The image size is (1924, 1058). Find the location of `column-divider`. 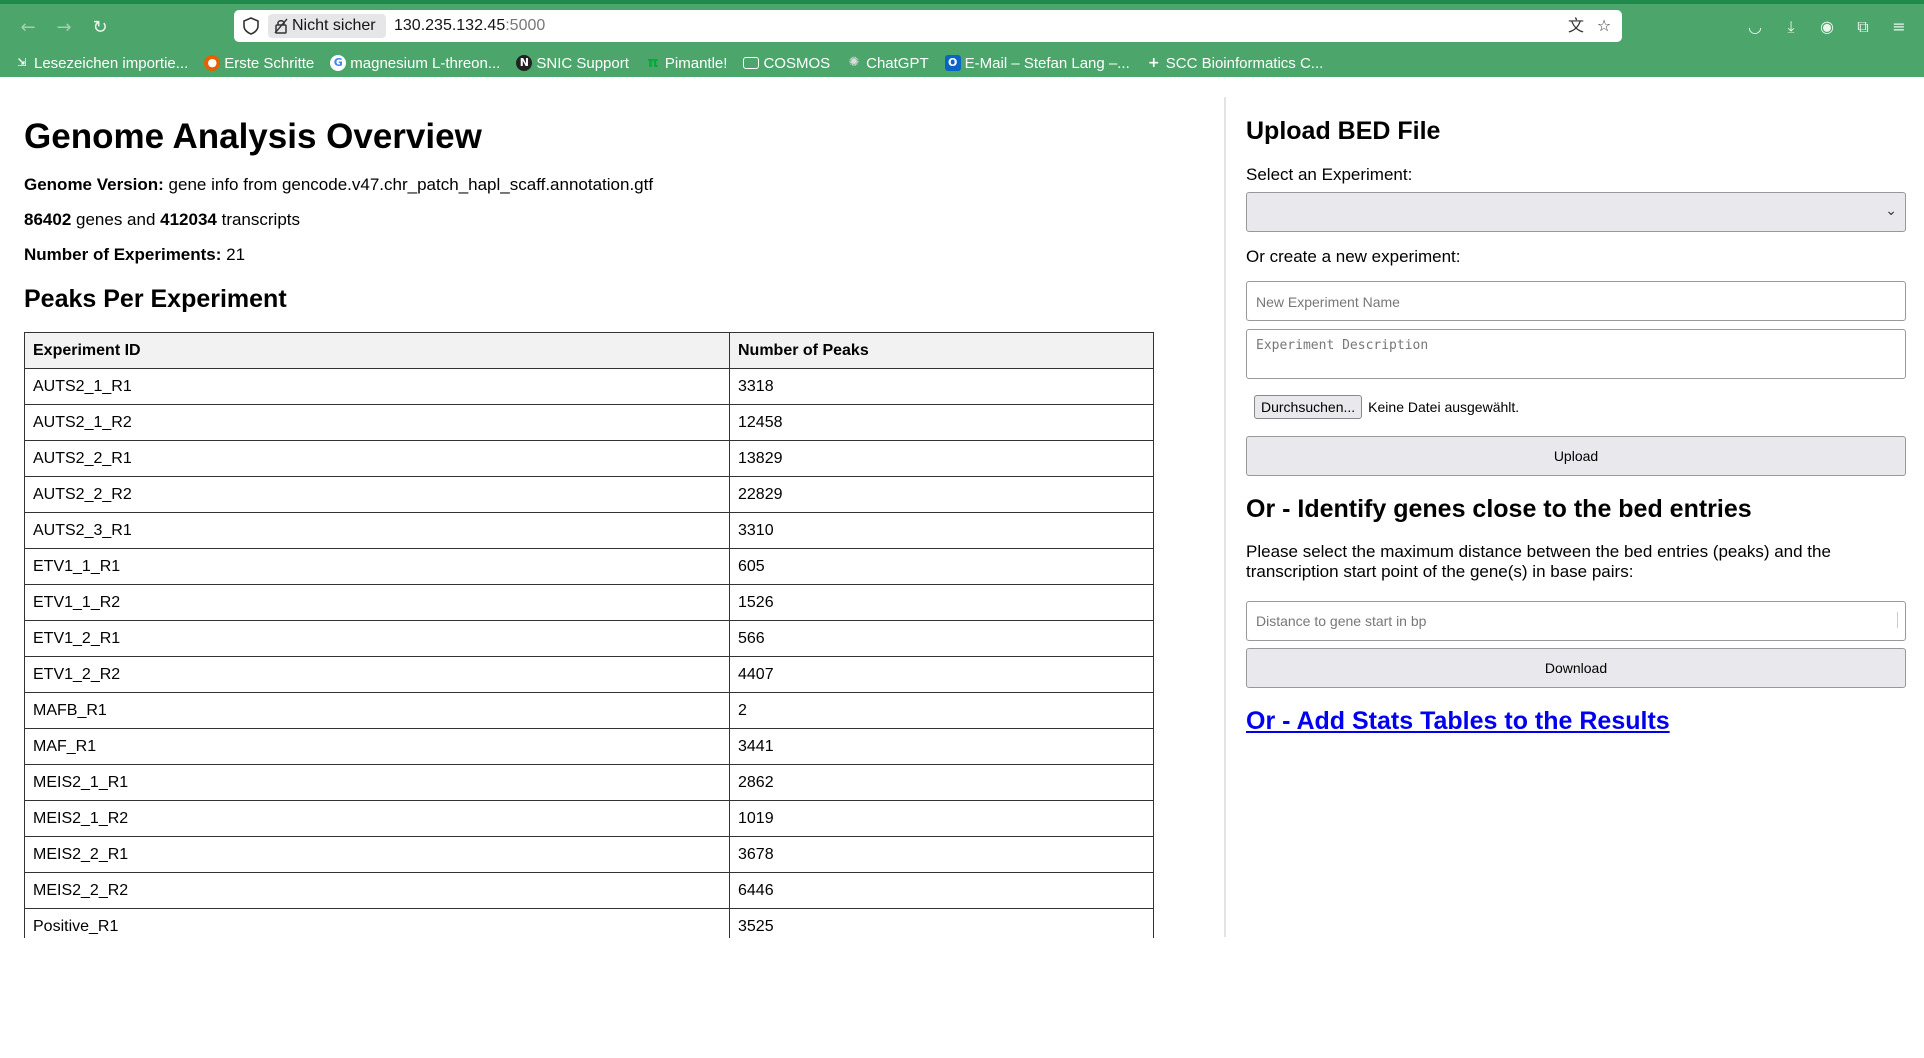

column-divider is located at coordinates (1225, 517).